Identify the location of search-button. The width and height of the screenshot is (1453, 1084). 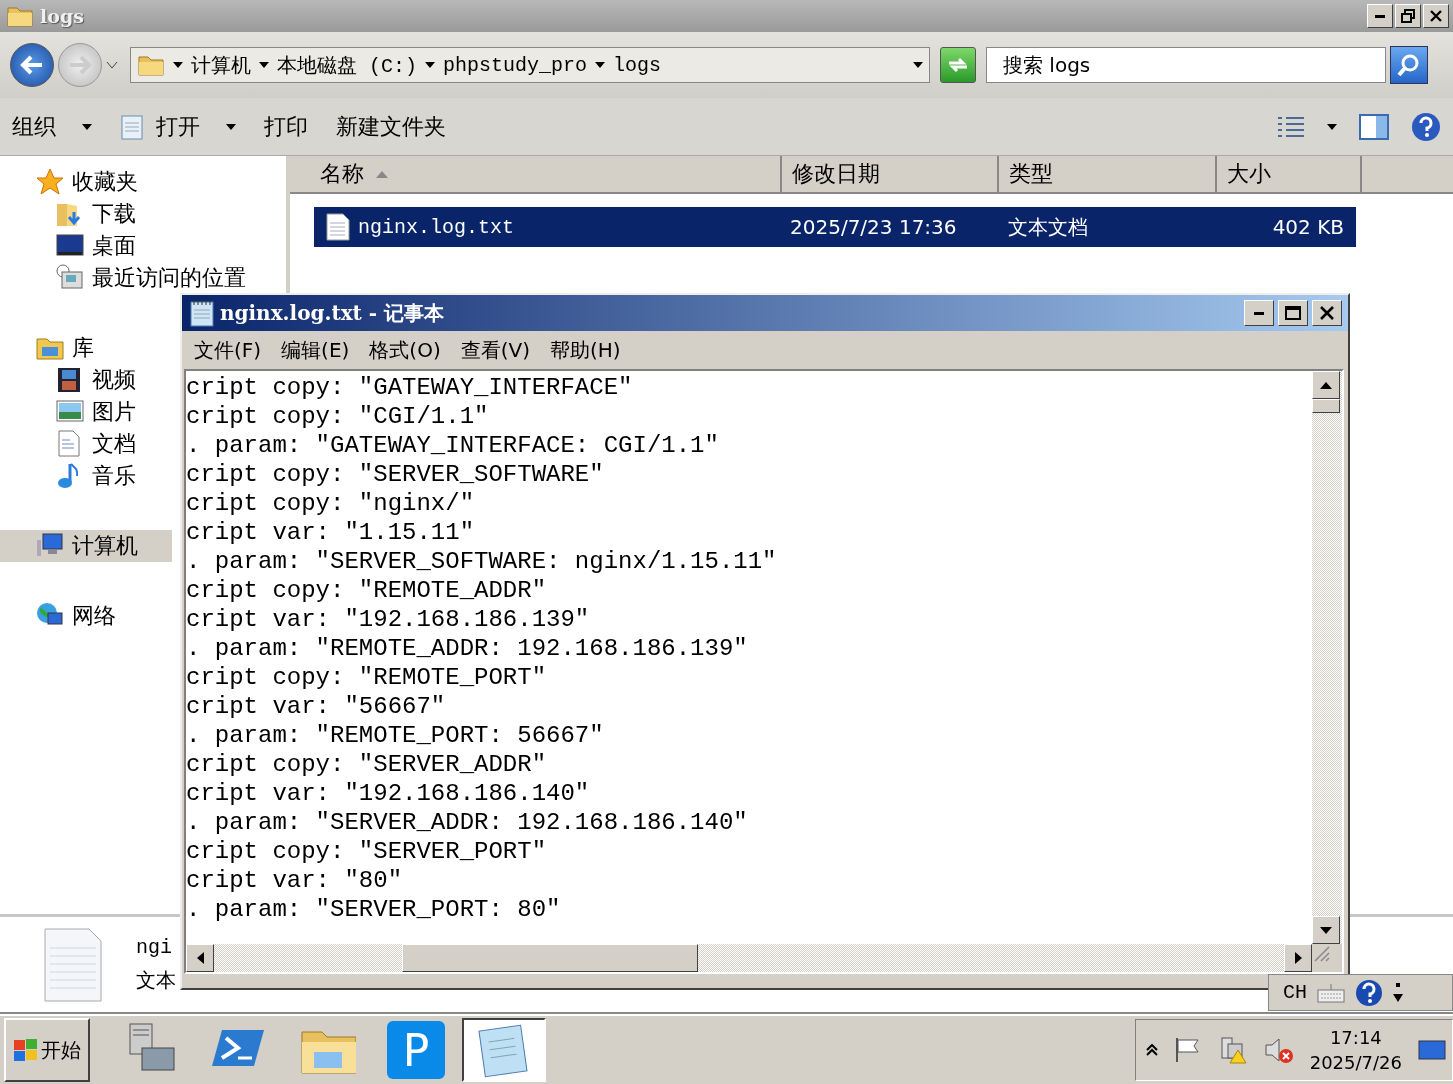
(1409, 65).